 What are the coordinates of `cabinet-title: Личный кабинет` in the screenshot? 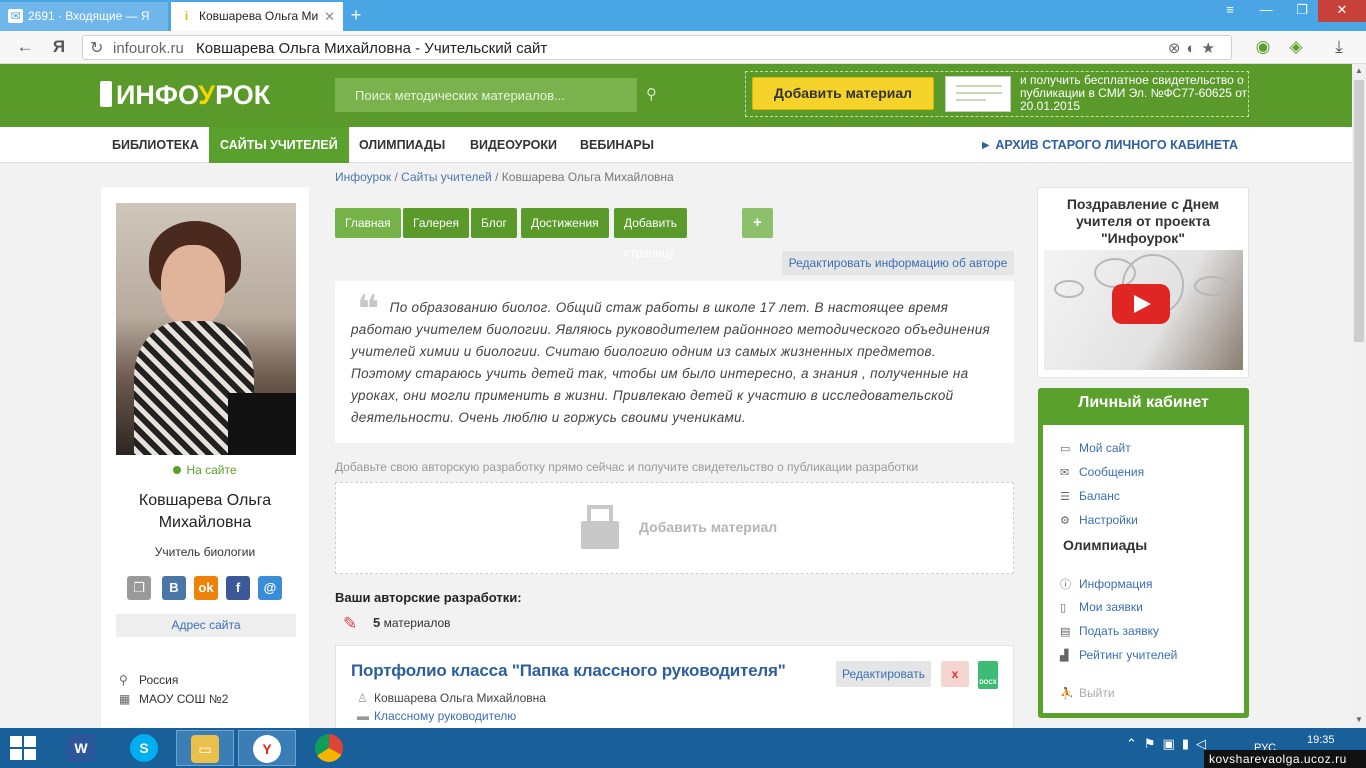 It's located at (1143, 402).